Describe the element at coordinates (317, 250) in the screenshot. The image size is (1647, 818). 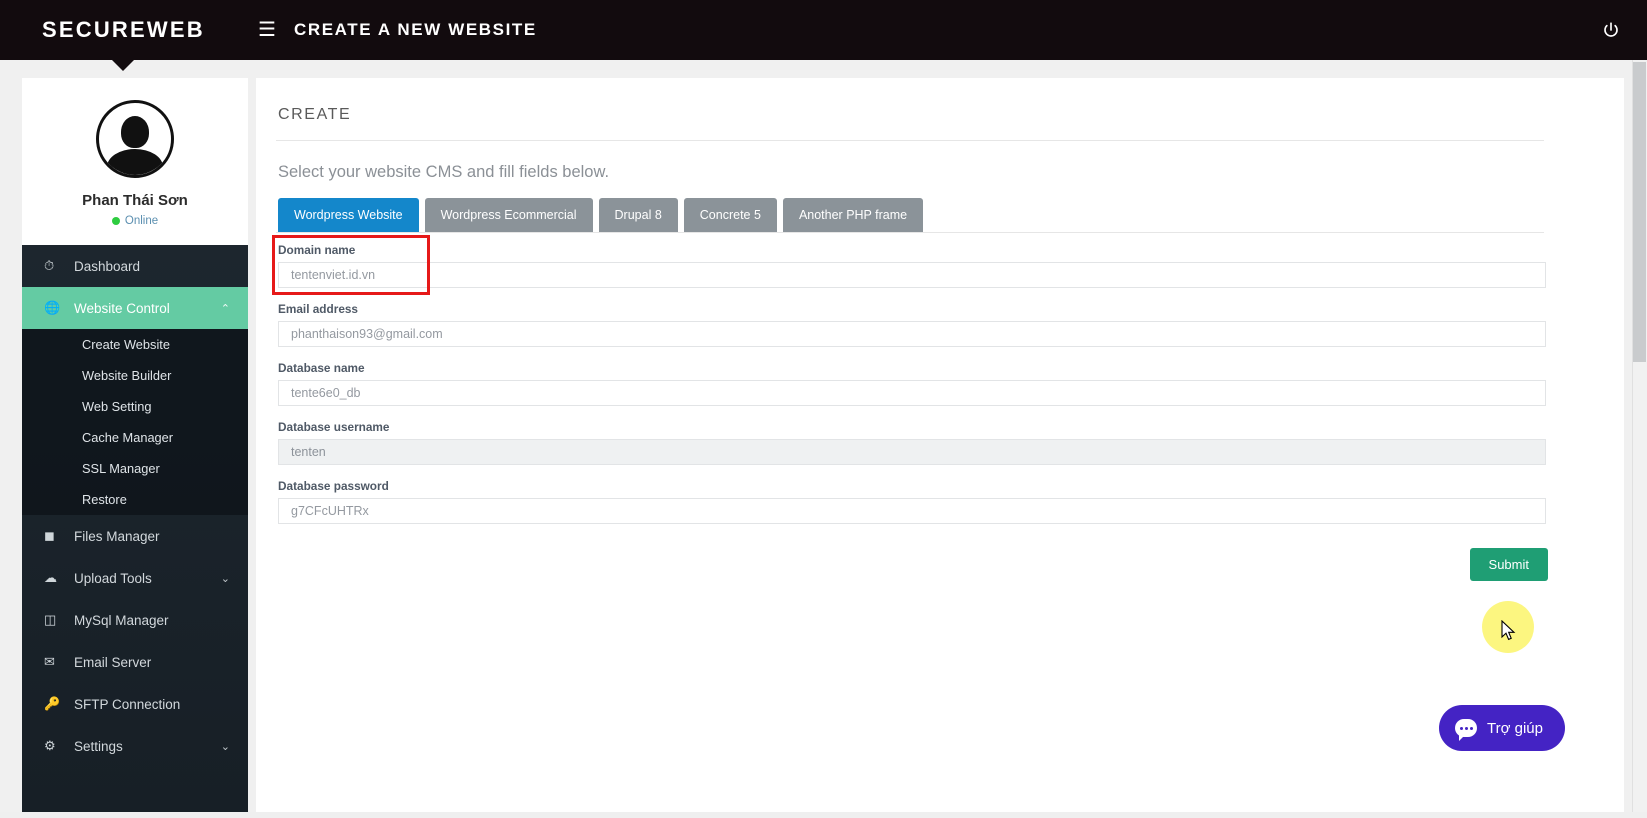
I see `field-label: Domain name` at that location.